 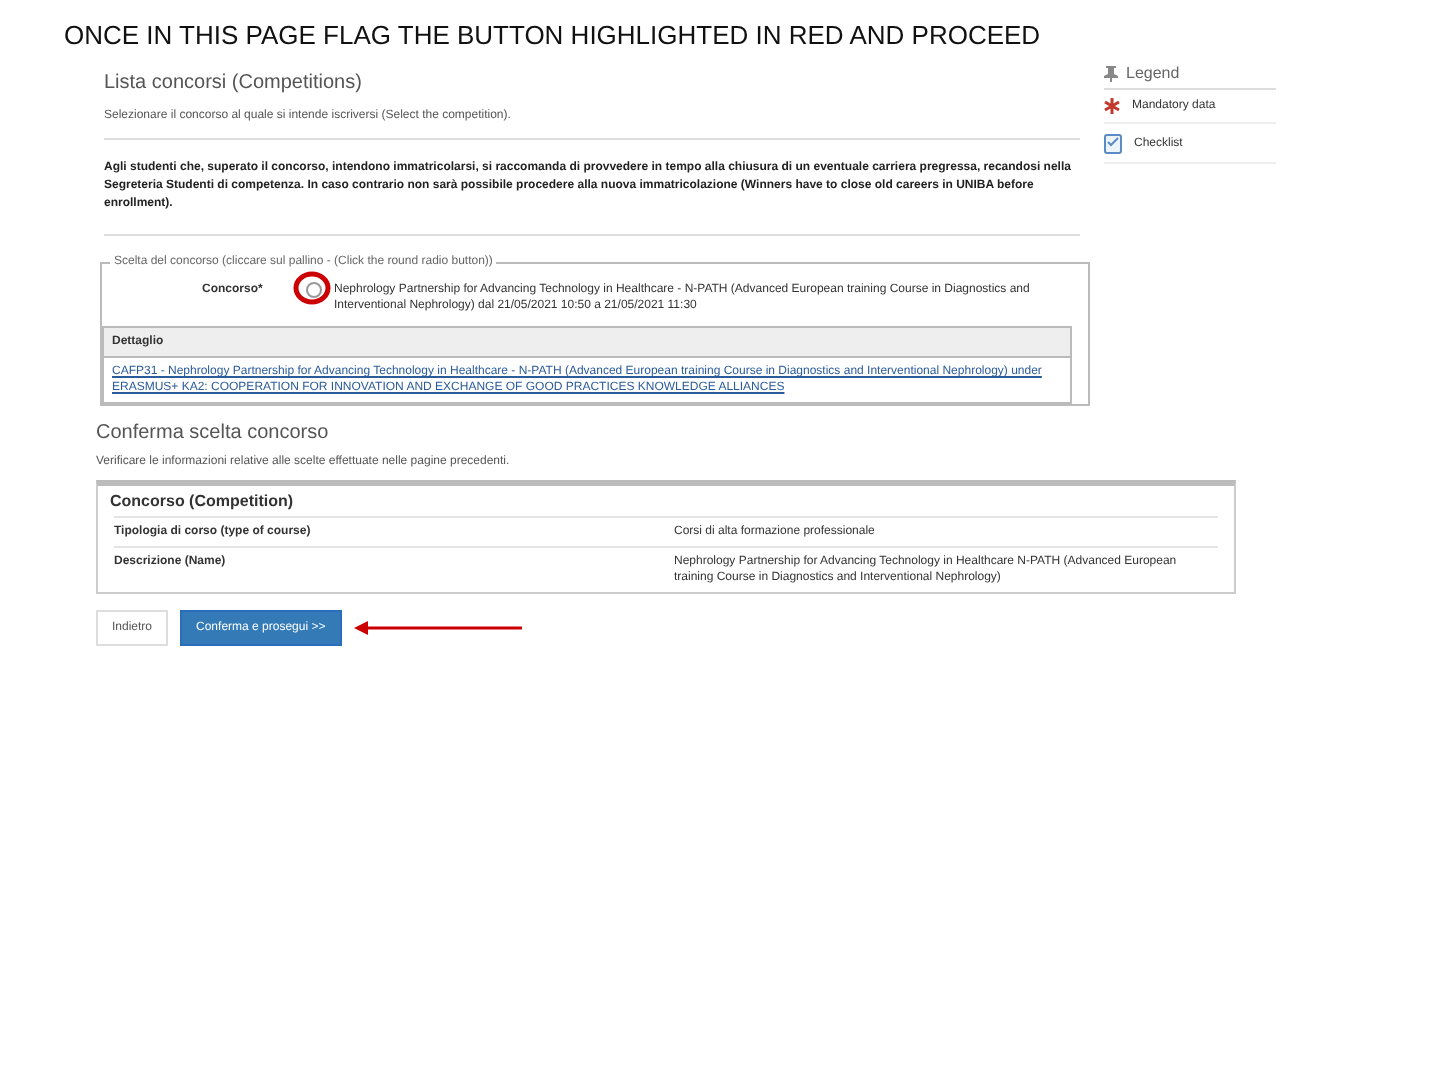 What do you see at coordinates (1113, 143) in the screenshot?
I see `clipboard-icon` at bounding box center [1113, 143].